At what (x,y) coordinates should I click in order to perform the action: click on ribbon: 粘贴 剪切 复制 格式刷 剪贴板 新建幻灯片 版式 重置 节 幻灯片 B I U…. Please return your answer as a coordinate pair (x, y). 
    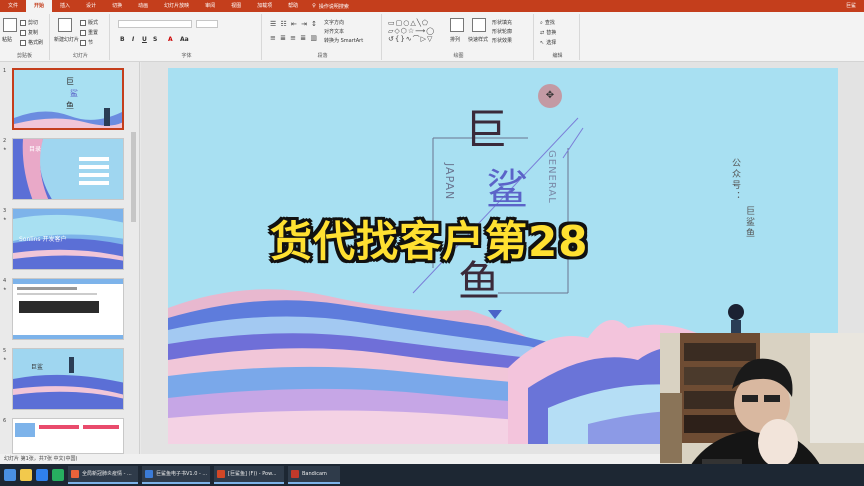
    Looking at the image, I should click on (432, 37).